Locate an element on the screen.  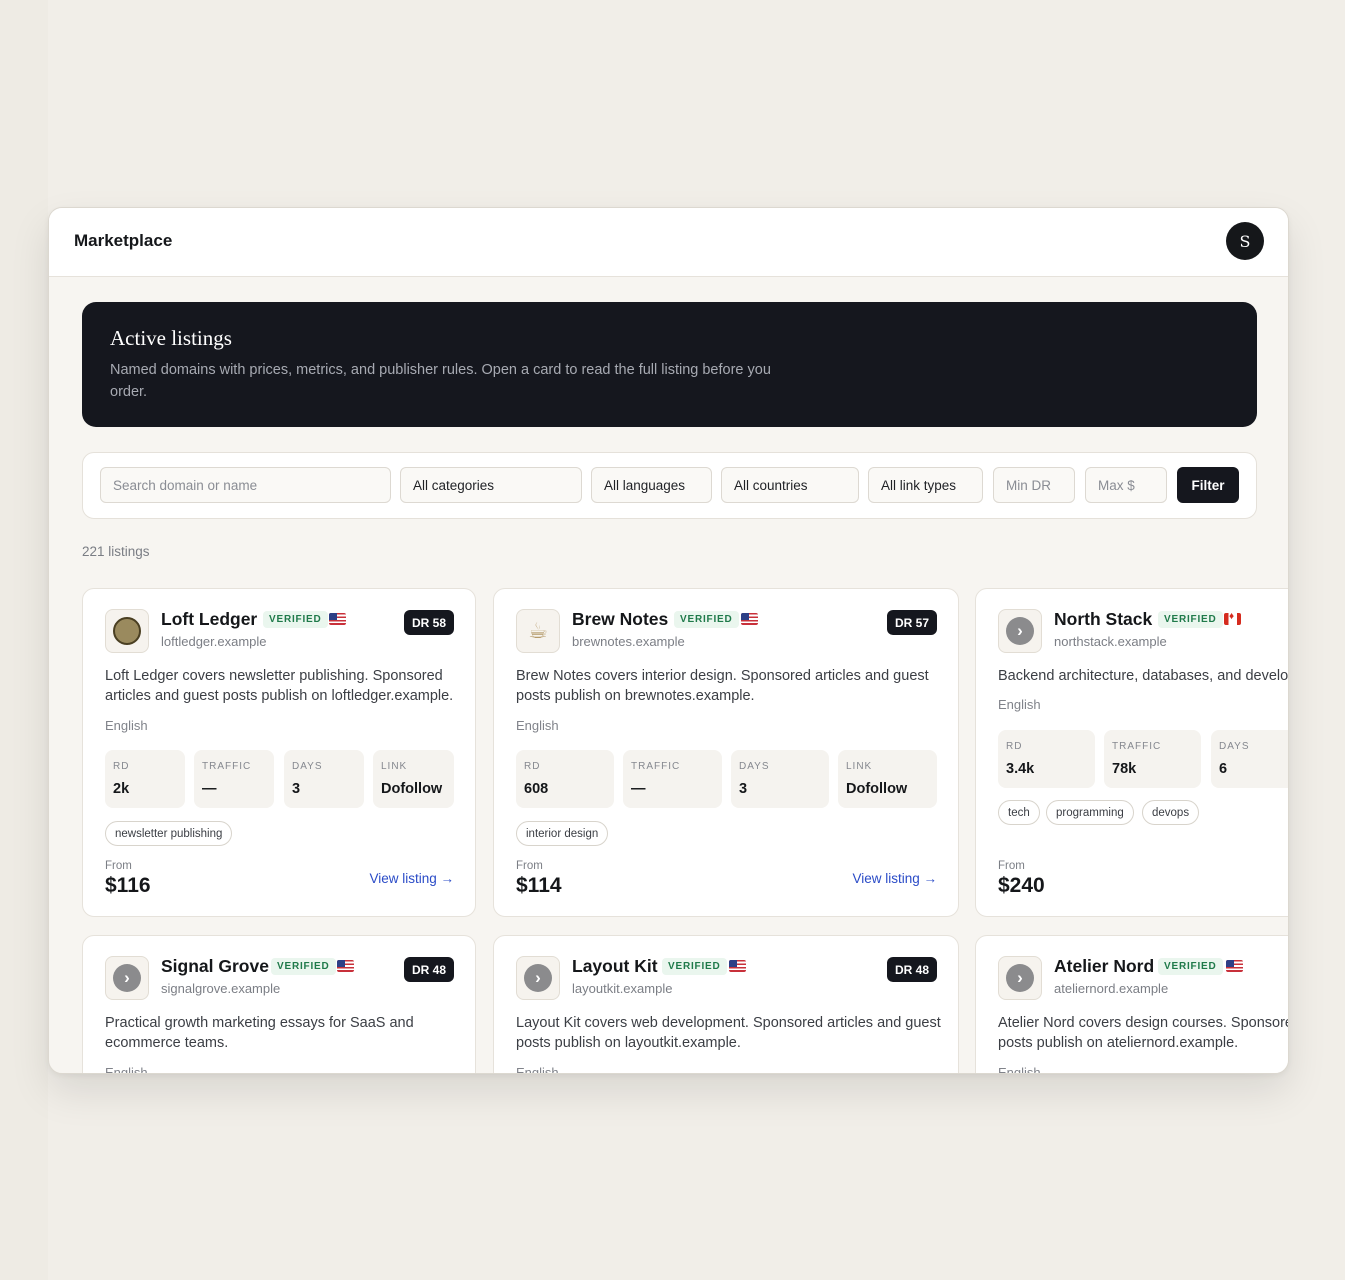
dr-badge: DR 57 is located at coordinates (911, 622).